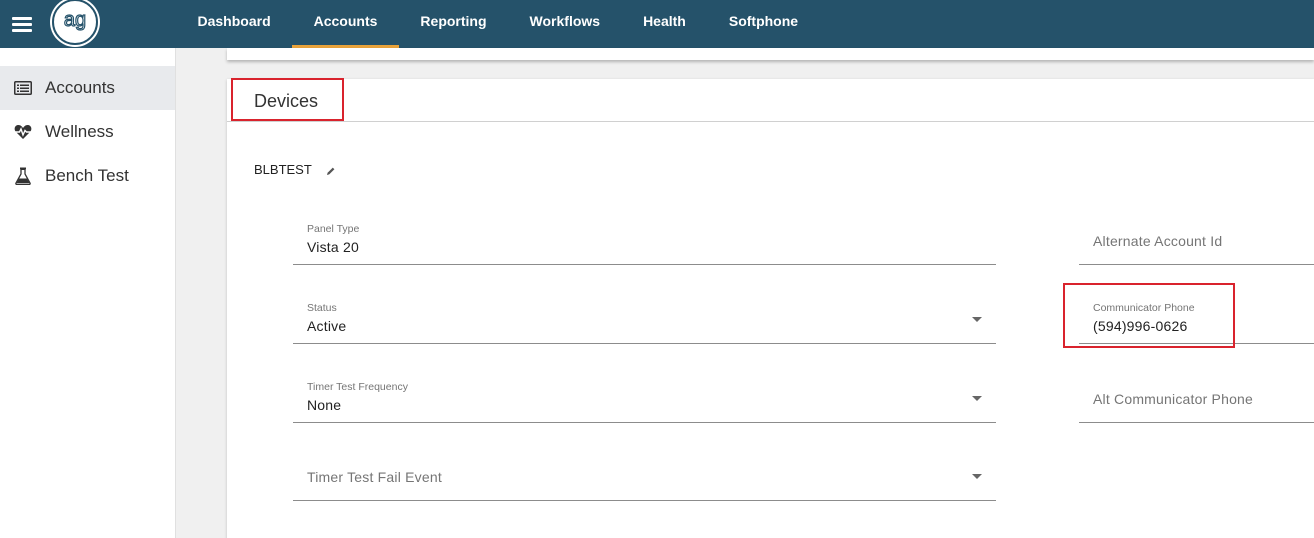  What do you see at coordinates (345, 24) in the screenshot?
I see `nav-accounts: Accounts` at bounding box center [345, 24].